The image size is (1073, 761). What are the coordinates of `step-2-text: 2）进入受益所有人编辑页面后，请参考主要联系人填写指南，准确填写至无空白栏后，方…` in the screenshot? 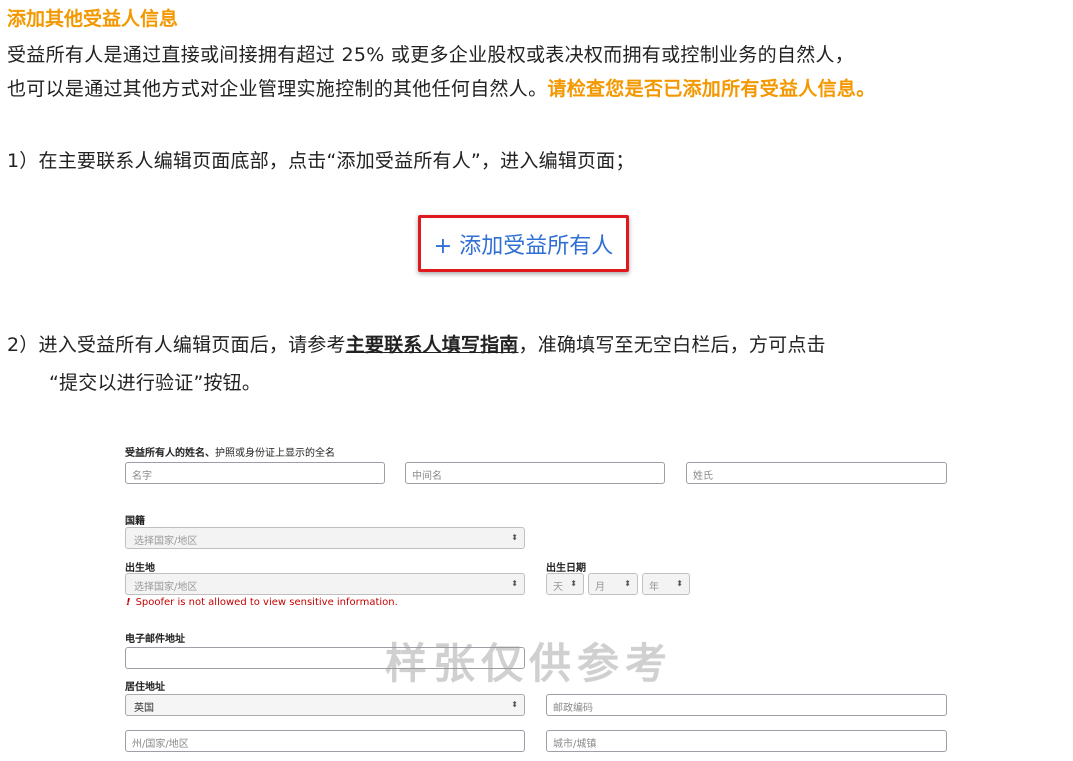 It's located at (416, 364).